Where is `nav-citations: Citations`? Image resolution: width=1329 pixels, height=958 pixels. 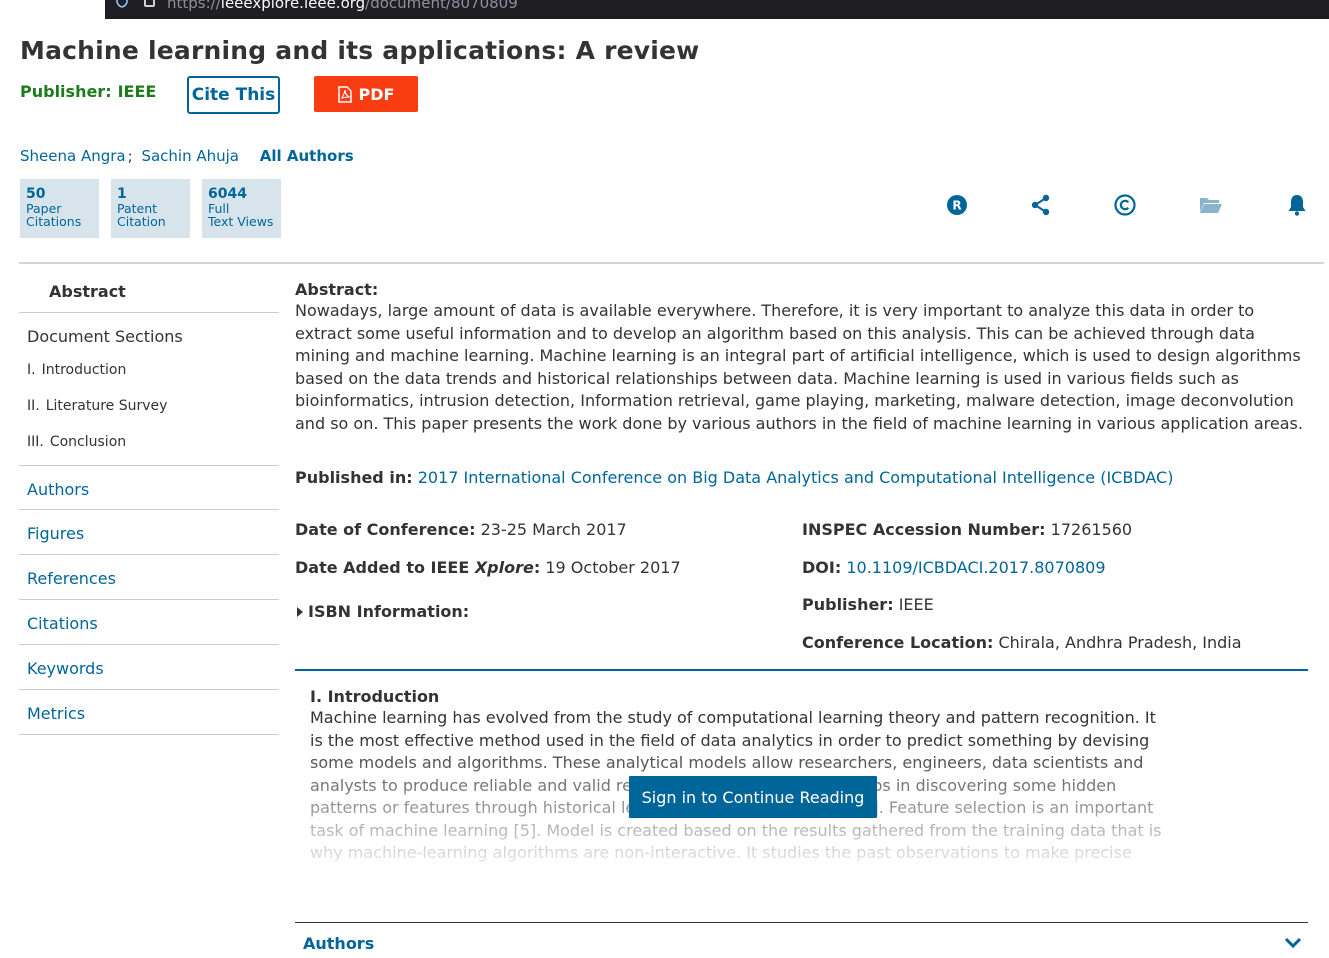 nav-citations: Citations is located at coordinates (149, 622).